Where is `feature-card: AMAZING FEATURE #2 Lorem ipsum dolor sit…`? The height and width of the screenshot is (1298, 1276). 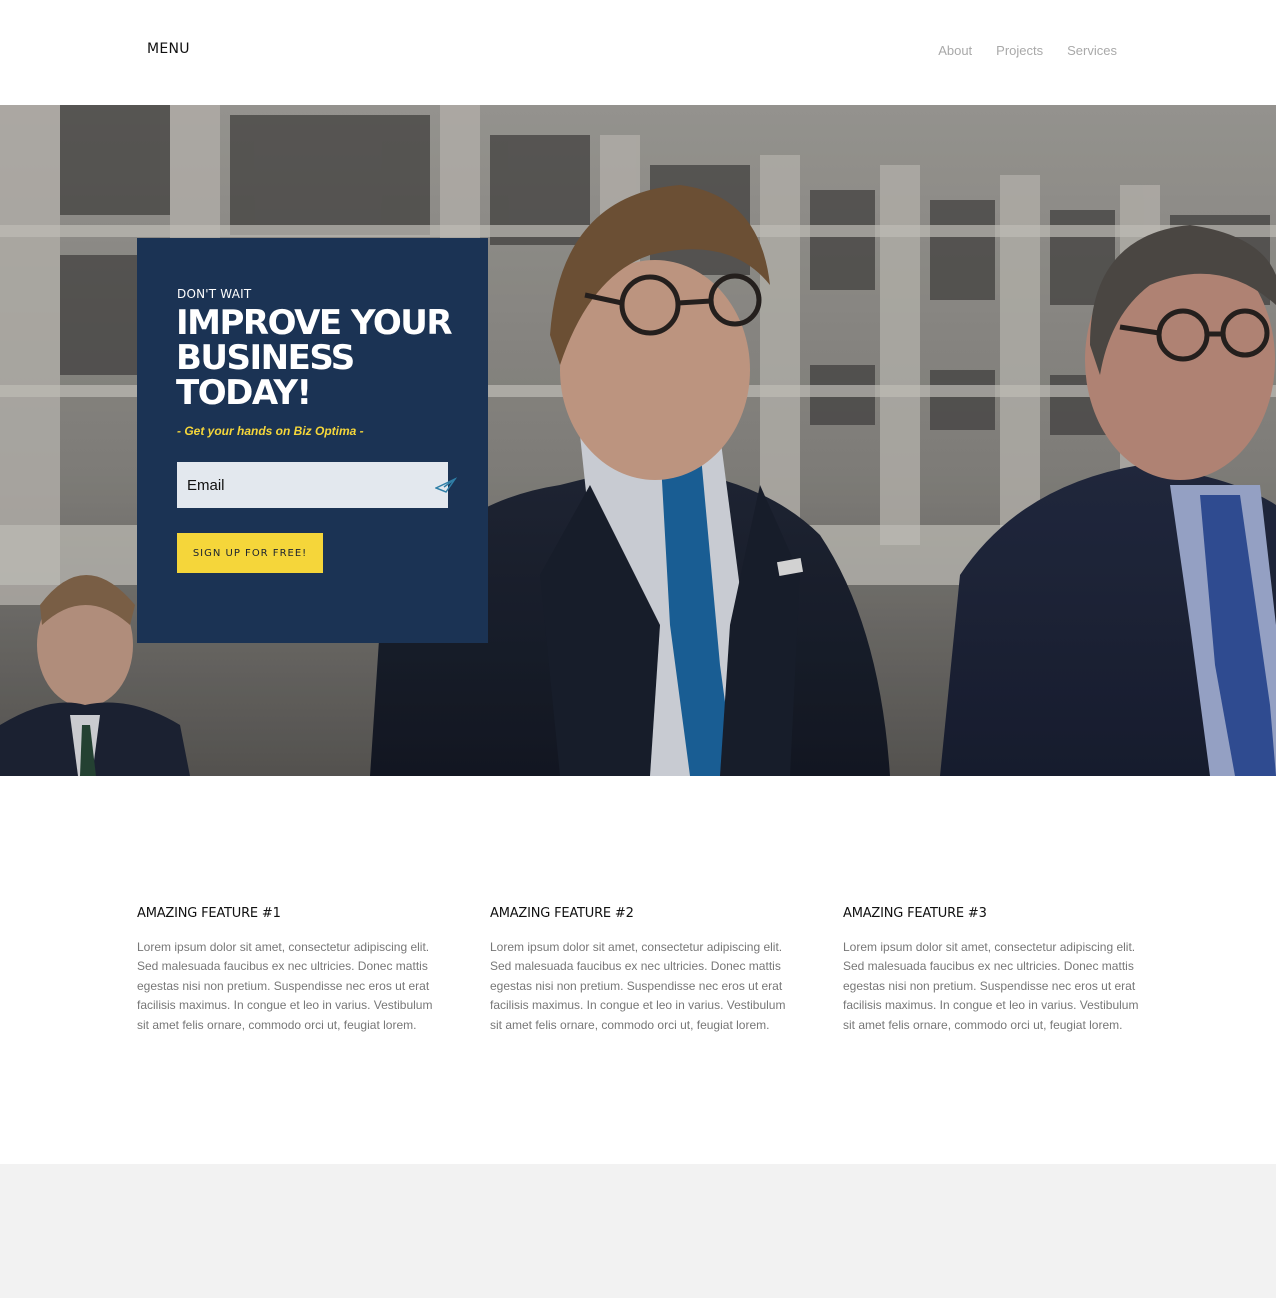 feature-card: AMAZING FEATURE #2 Lorem ipsum dolor sit… is located at coordinates (640, 970).